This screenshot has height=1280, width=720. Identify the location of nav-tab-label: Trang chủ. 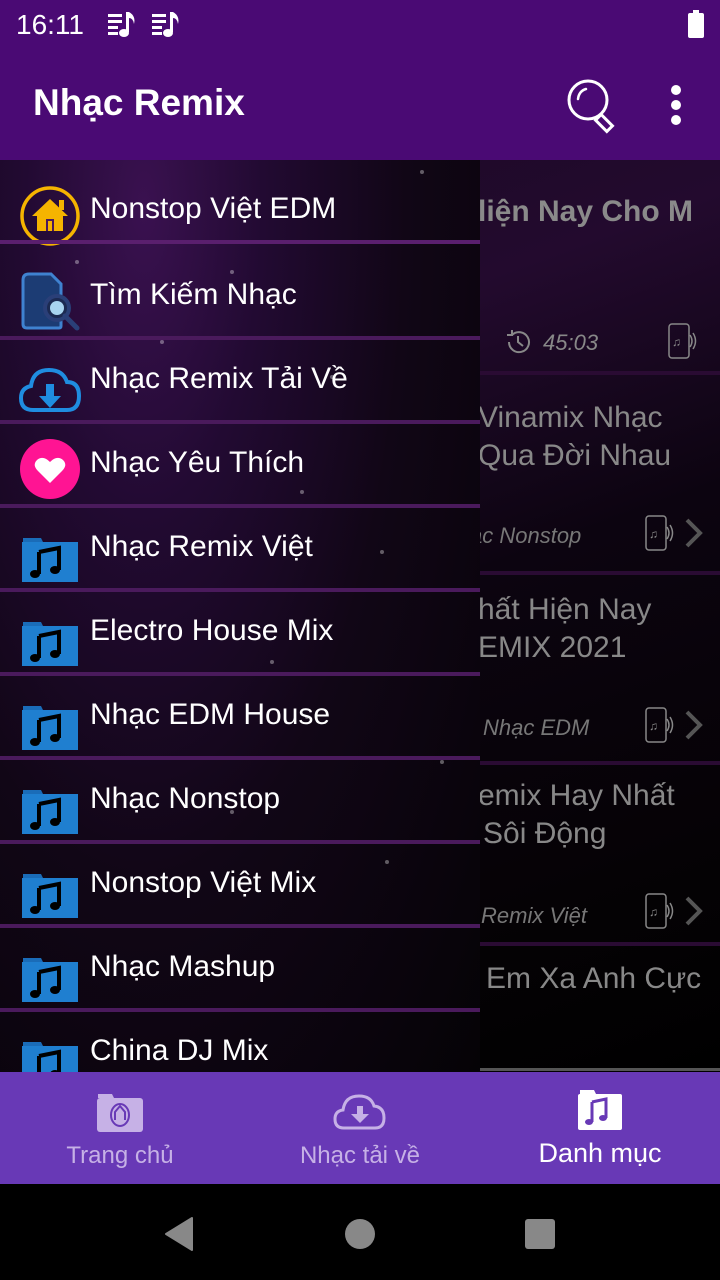
(120, 1155).